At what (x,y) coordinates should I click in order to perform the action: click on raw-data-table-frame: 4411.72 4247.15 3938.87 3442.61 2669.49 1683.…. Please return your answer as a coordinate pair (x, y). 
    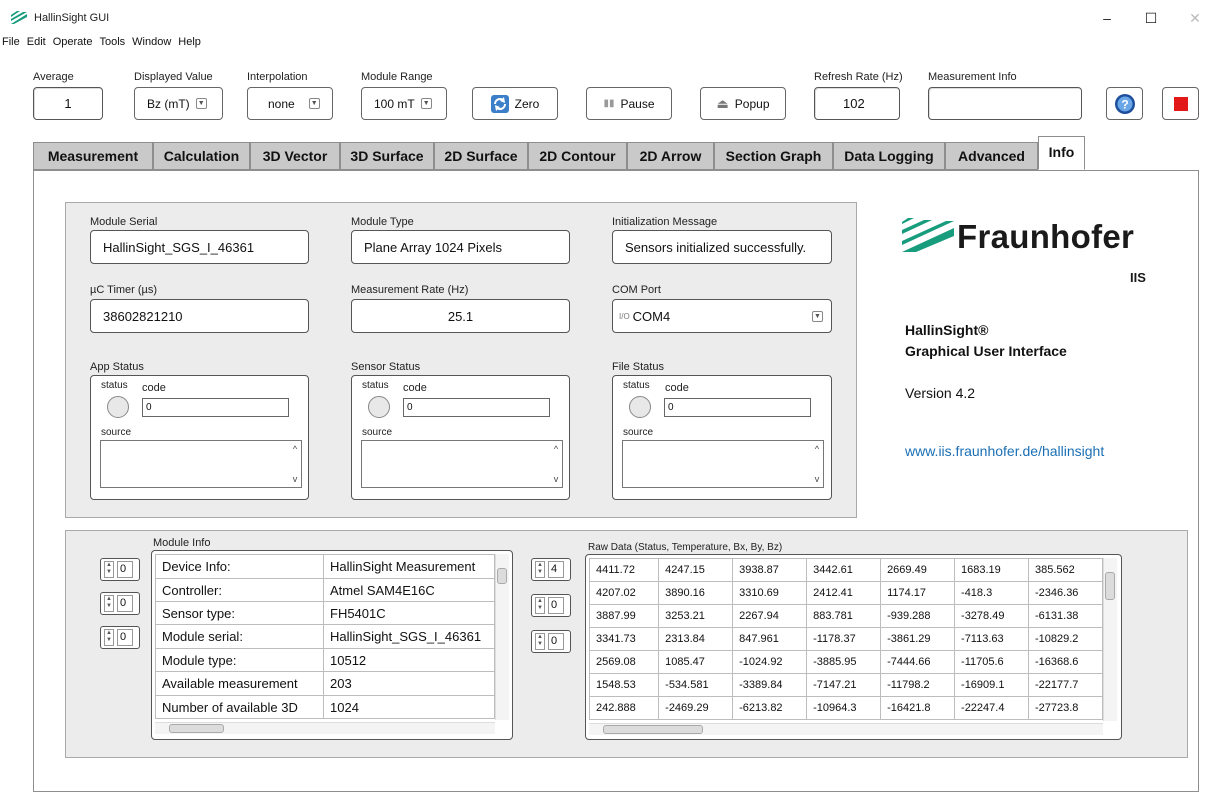
    Looking at the image, I should click on (853, 647).